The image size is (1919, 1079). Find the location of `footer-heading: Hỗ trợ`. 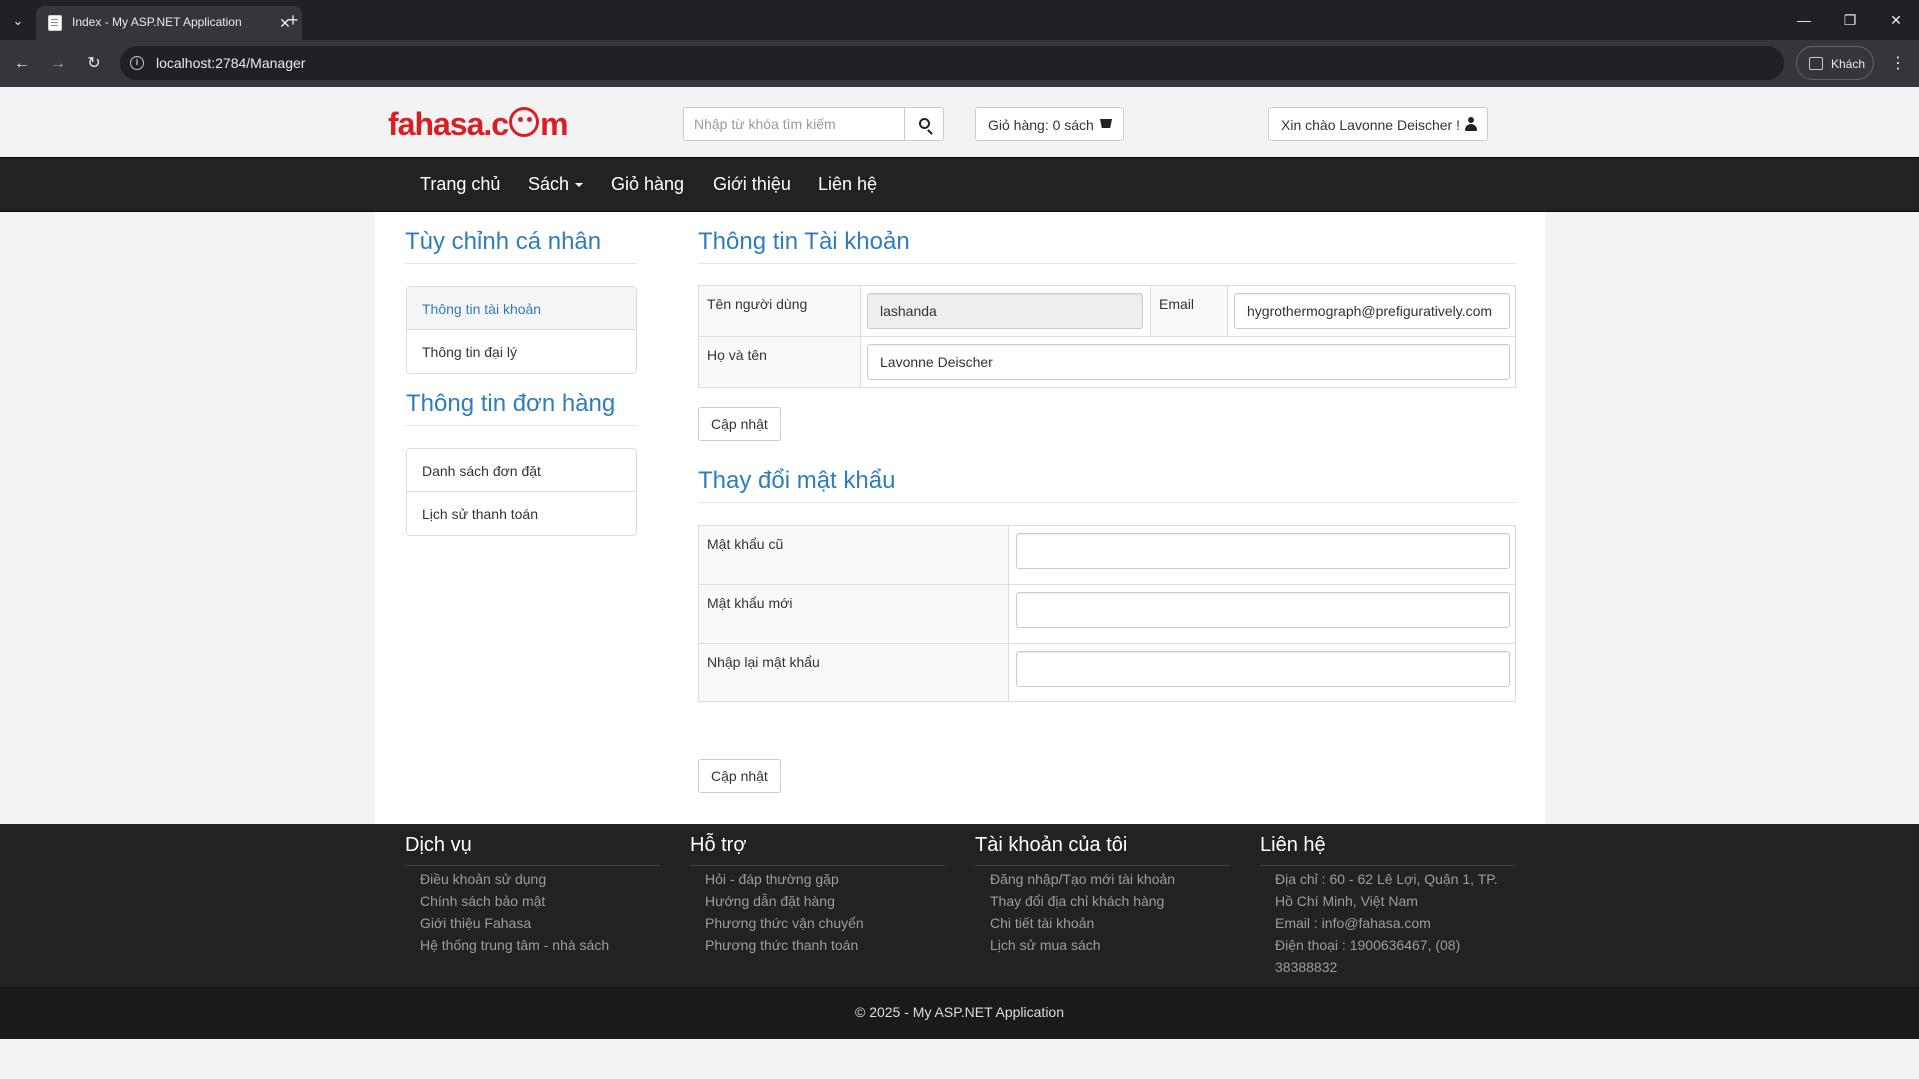

footer-heading: Hỗ trợ is located at coordinates (718, 845).